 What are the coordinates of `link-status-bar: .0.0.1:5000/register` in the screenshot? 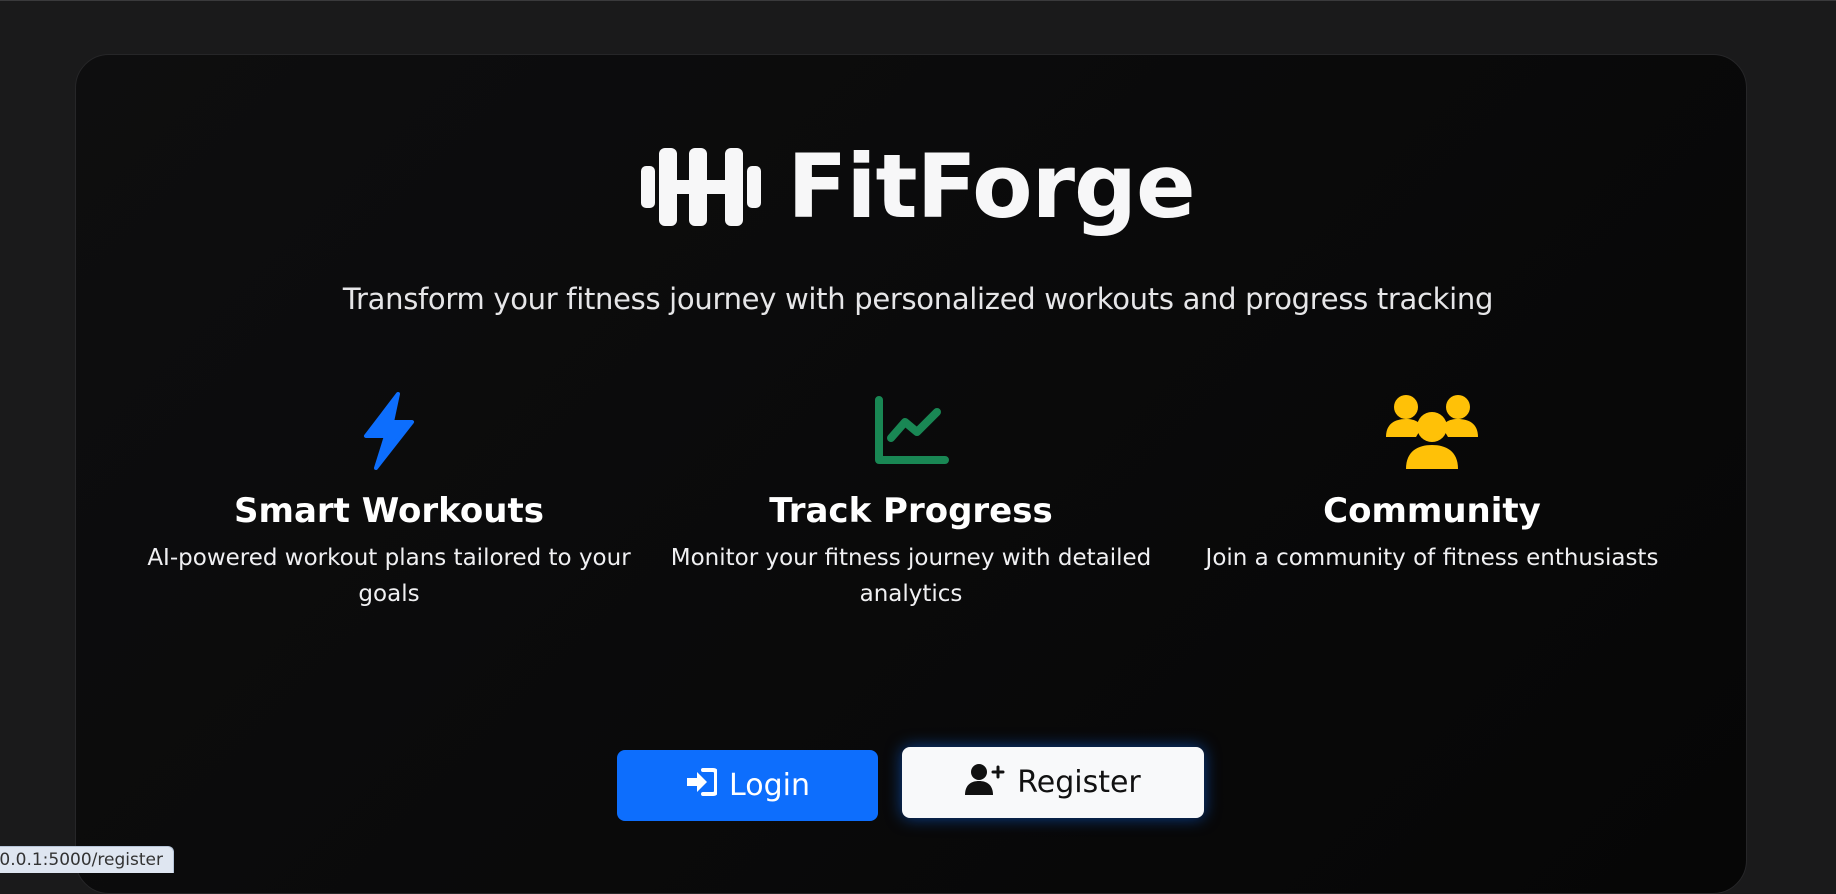 It's located at (87, 859).